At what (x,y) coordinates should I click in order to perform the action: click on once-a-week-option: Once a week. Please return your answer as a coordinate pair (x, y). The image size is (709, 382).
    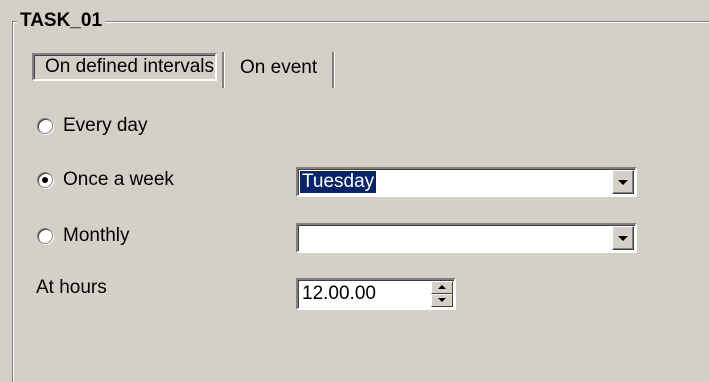
    Looking at the image, I should click on (105, 180).